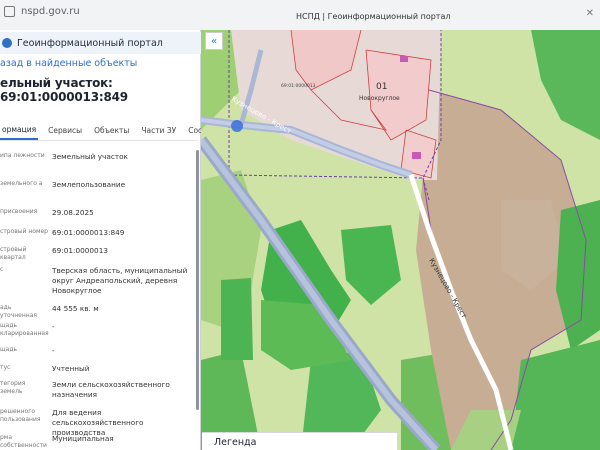 The image size is (600, 450). Describe the element at coordinates (23, 441) in the screenshot. I see `attr-label: рма собственности` at that location.